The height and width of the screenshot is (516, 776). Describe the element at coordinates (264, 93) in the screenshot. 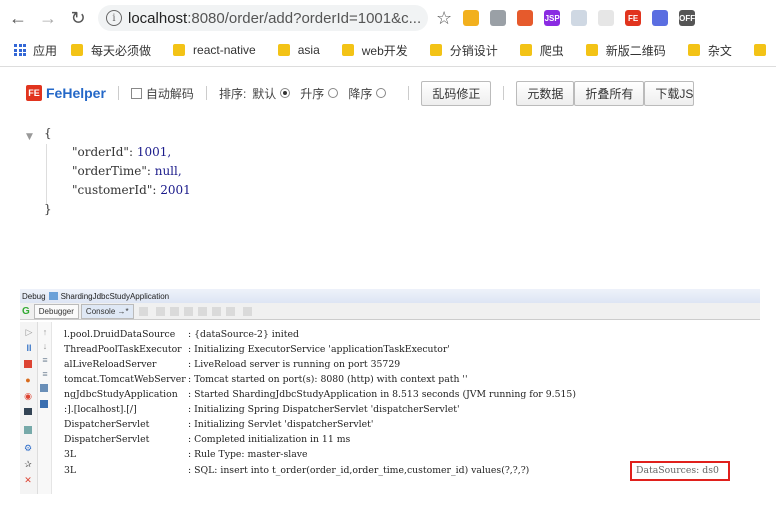

I see `sort-default-label: 默认` at that location.